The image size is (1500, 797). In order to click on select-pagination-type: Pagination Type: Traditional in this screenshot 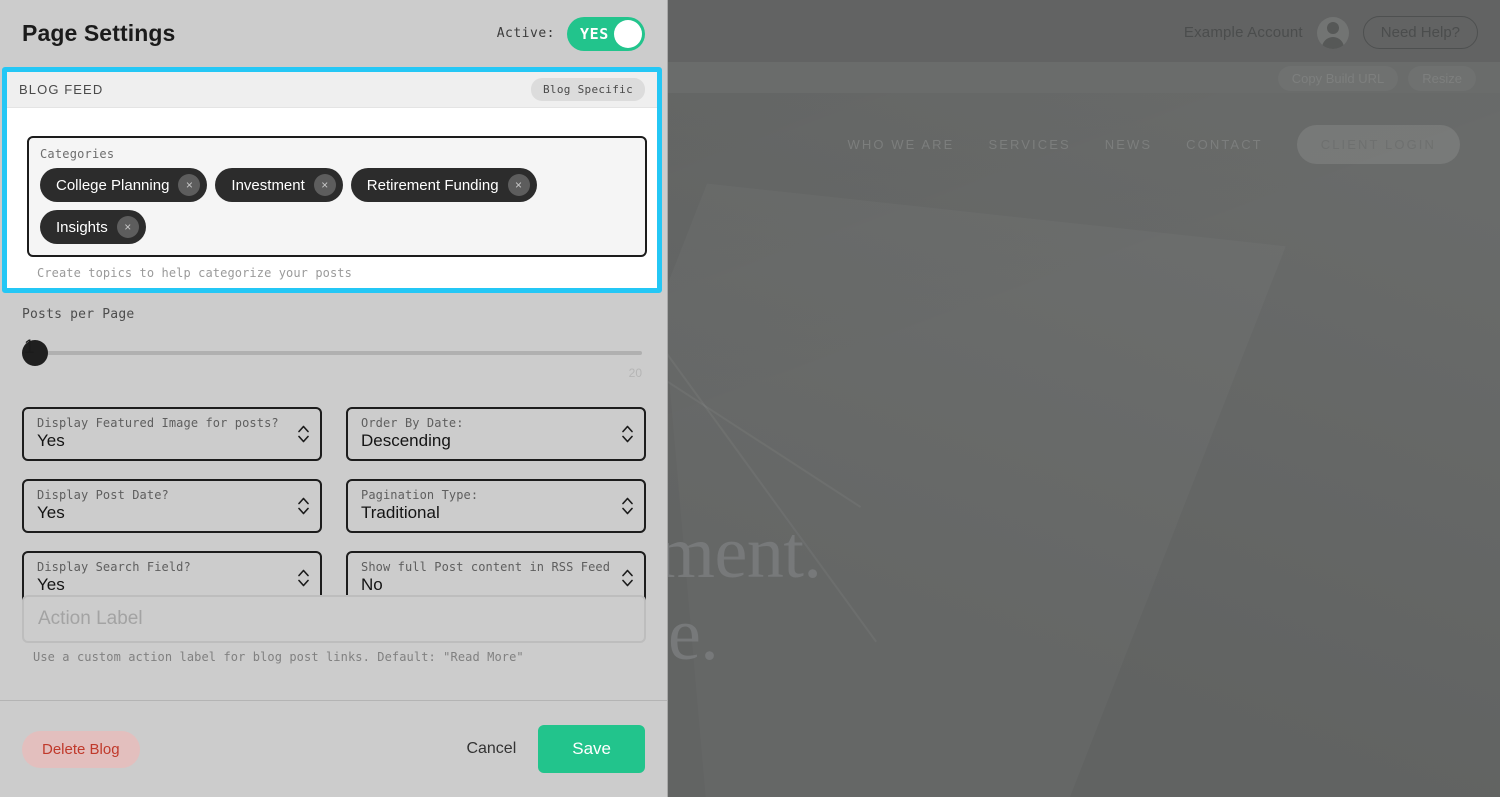, I will do `click(496, 506)`.